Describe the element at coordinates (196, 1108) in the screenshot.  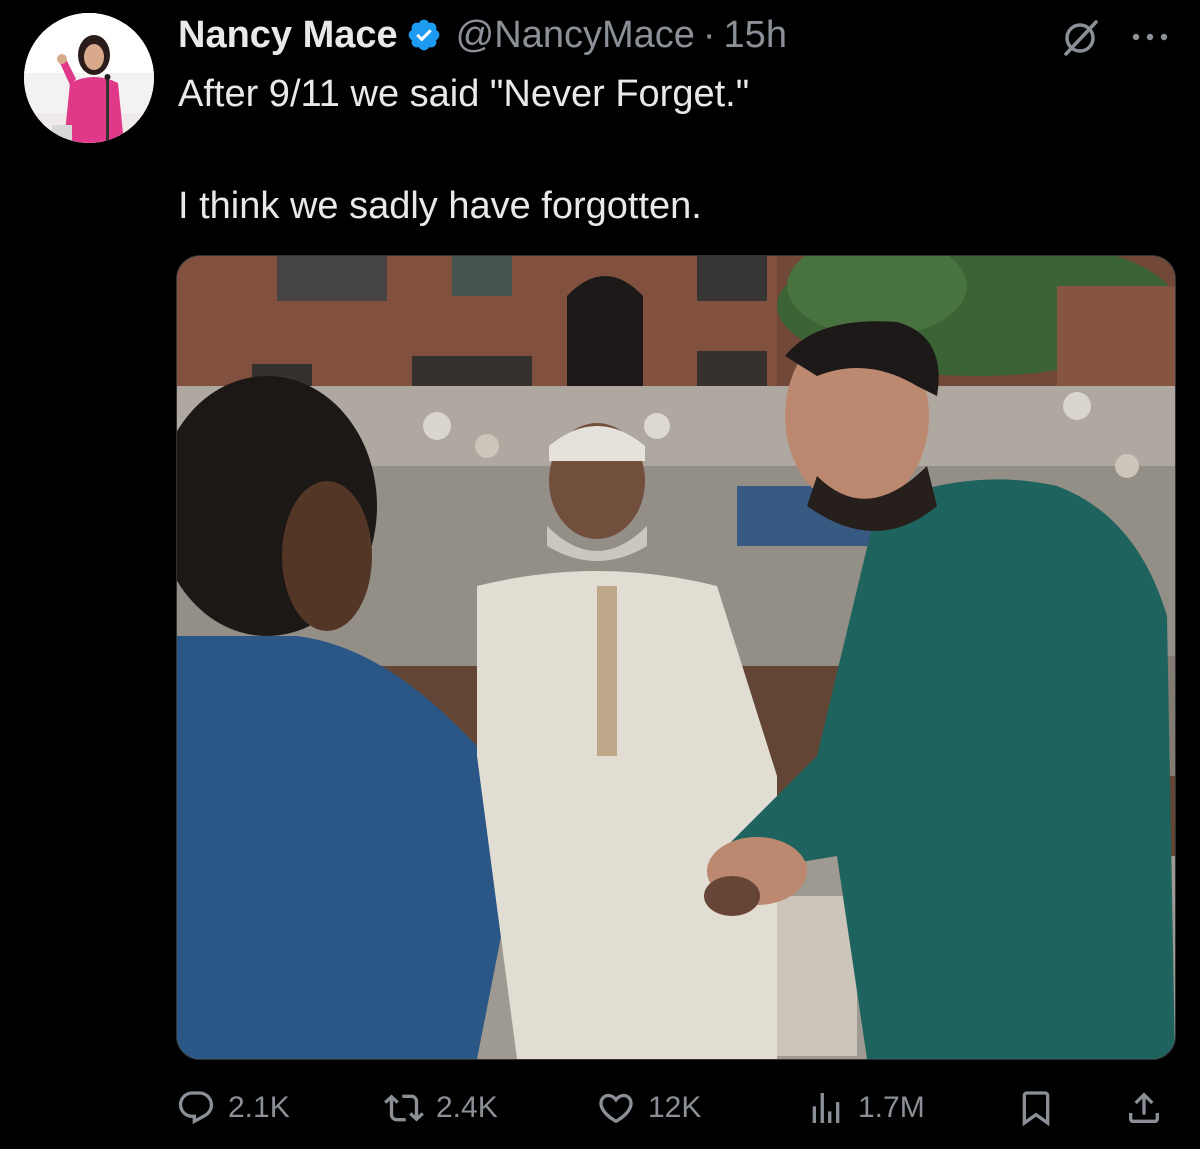
I see `reply-icon` at that location.